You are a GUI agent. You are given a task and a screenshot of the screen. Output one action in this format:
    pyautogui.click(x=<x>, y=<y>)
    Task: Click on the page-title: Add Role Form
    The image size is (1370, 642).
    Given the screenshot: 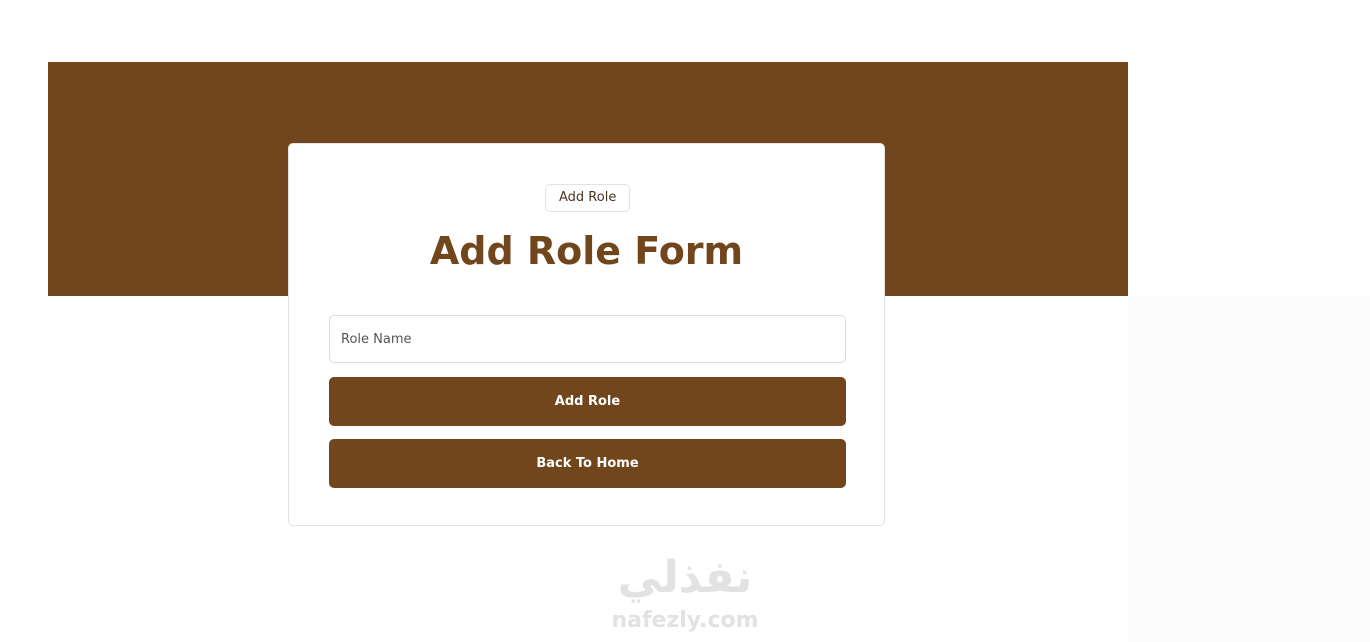 What is the action you would take?
    pyautogui.click(x=586, y=251)
    